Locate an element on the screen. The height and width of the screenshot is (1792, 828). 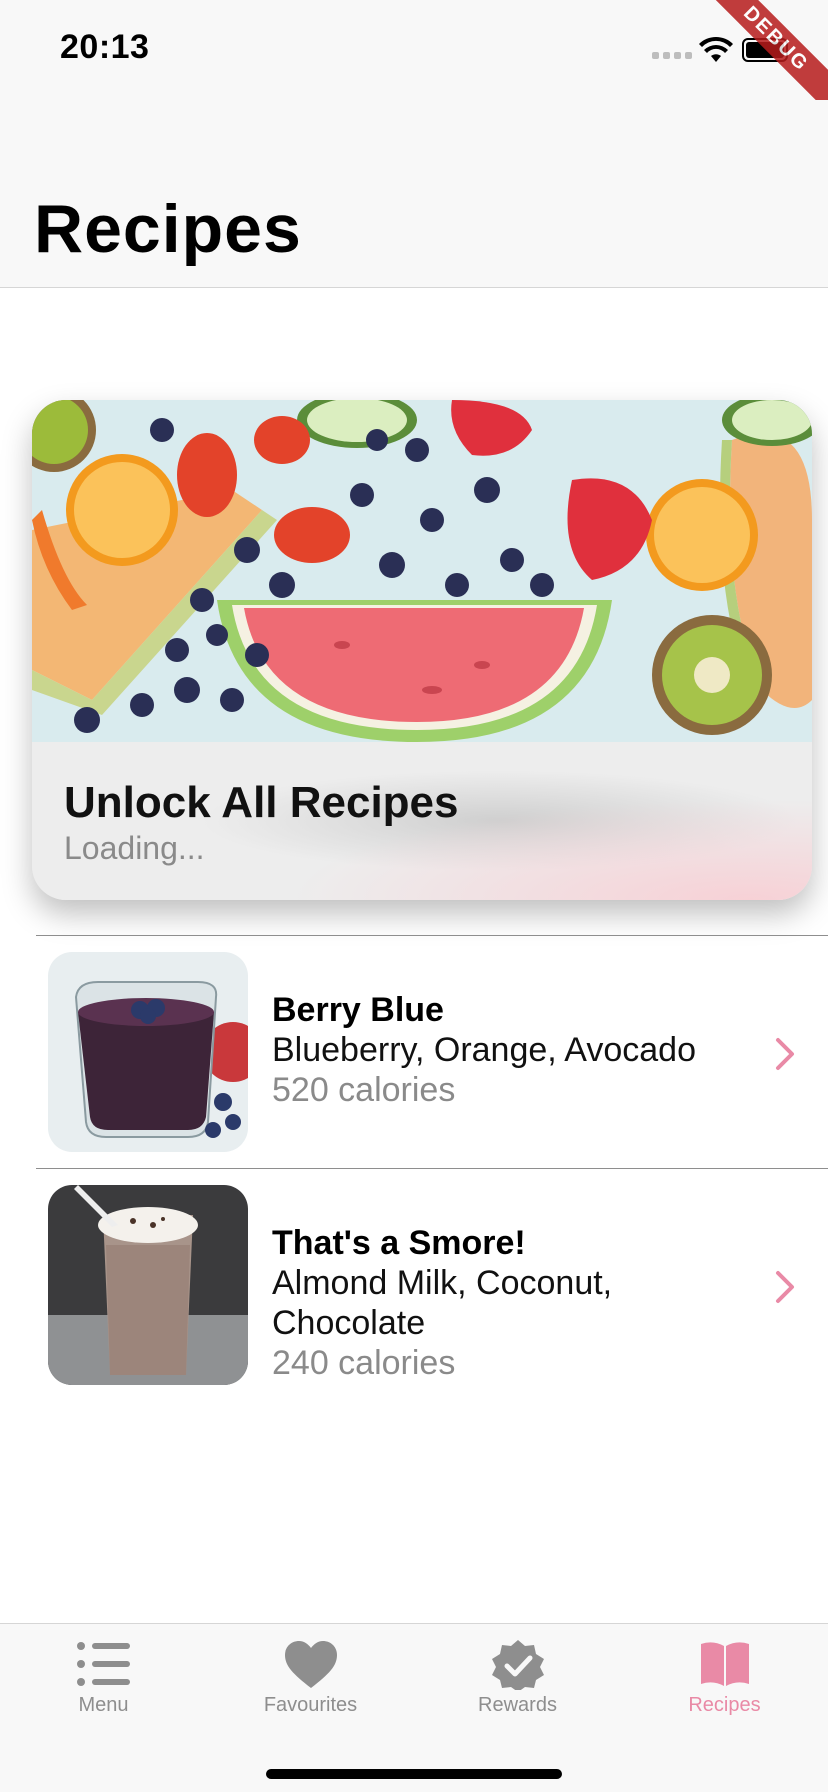
checkmark-seal-icon is located at coordinates (518, 1665).